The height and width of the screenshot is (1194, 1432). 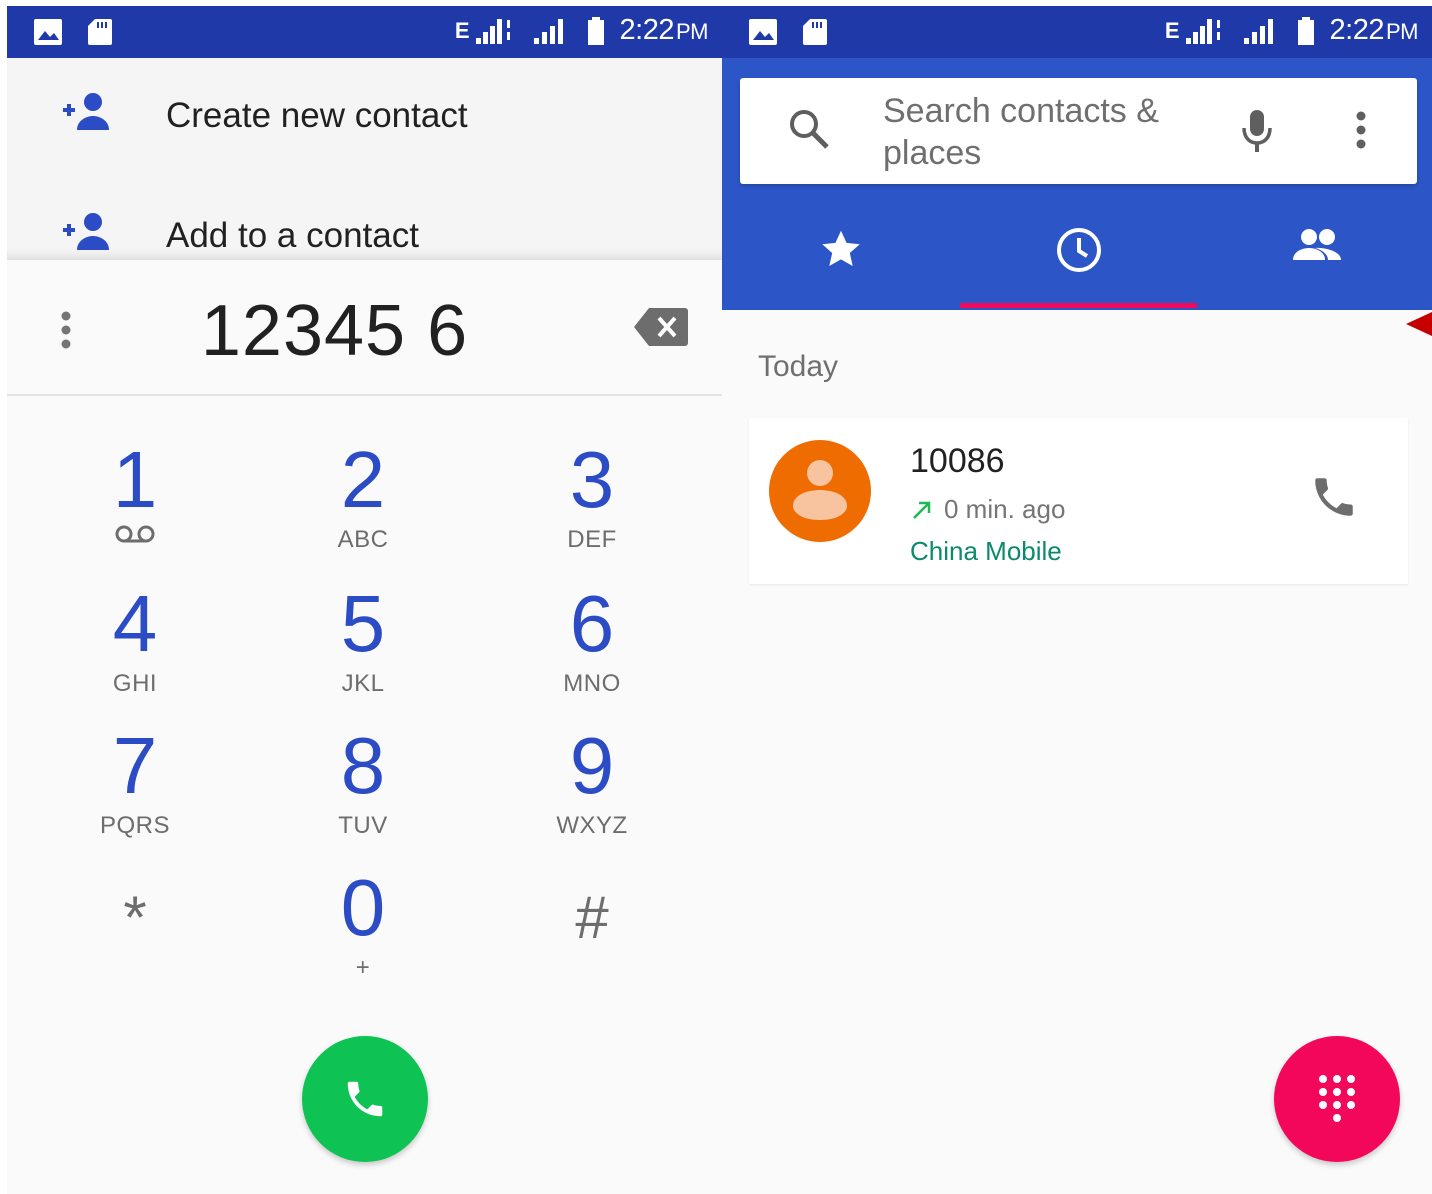 What do you see at coordinates (363, 644) in the screenshot?
I see `key-5: 5 JKL` at bounding box center [363, 644].